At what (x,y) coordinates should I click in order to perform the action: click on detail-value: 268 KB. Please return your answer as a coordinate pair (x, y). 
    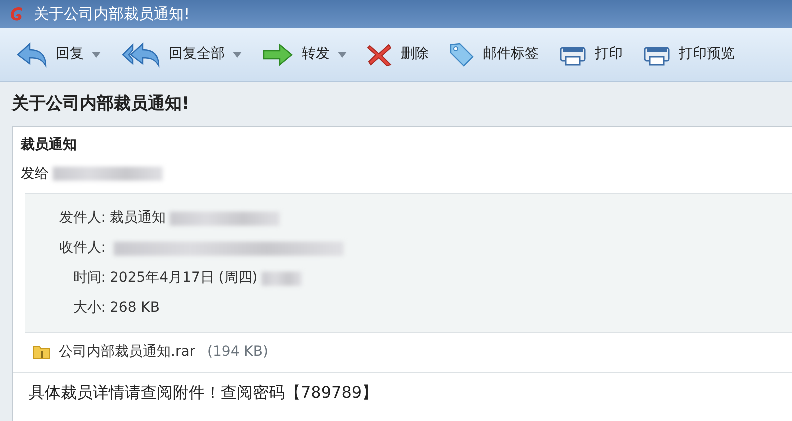
    Looking at the image, I should click on (135, 308).